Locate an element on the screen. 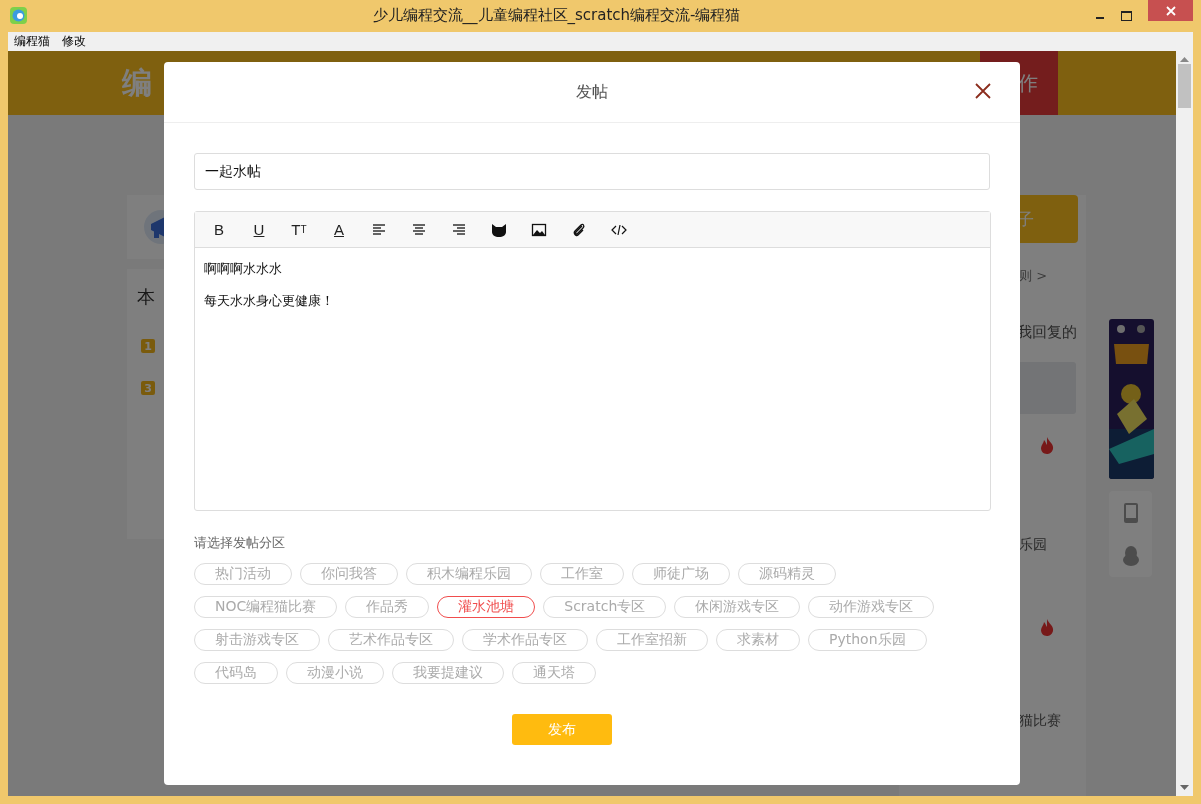  topic-link: 猫比赛 is located at coordinates (1040, 721).